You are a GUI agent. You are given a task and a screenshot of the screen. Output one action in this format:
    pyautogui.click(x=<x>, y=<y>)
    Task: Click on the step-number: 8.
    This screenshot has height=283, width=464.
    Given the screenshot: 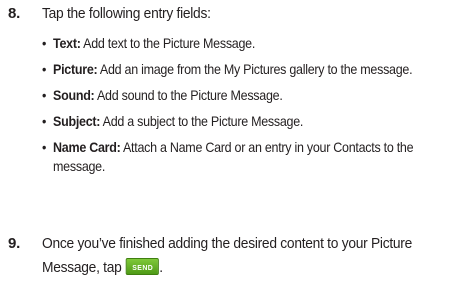 What is the action you would take?
    pyautogui.click(x=14, y=13)
    